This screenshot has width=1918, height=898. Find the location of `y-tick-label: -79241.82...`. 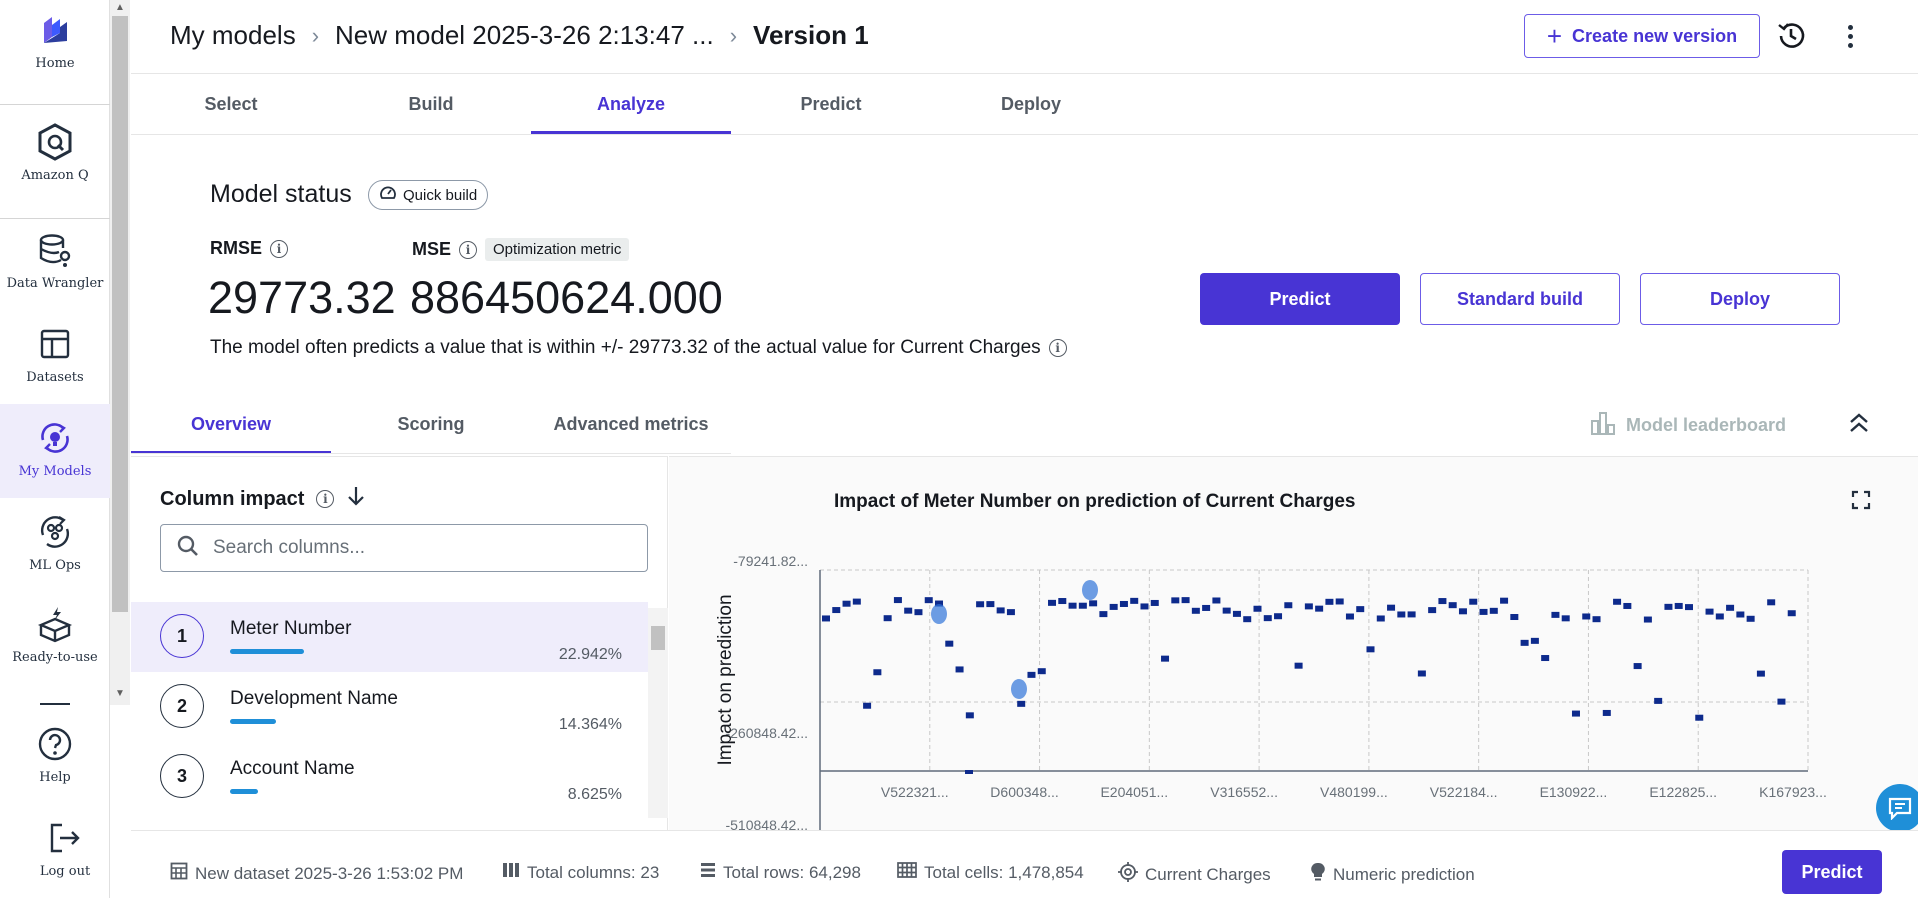

y-tick-label: -79241.82... is located at coordinates (770, 561).